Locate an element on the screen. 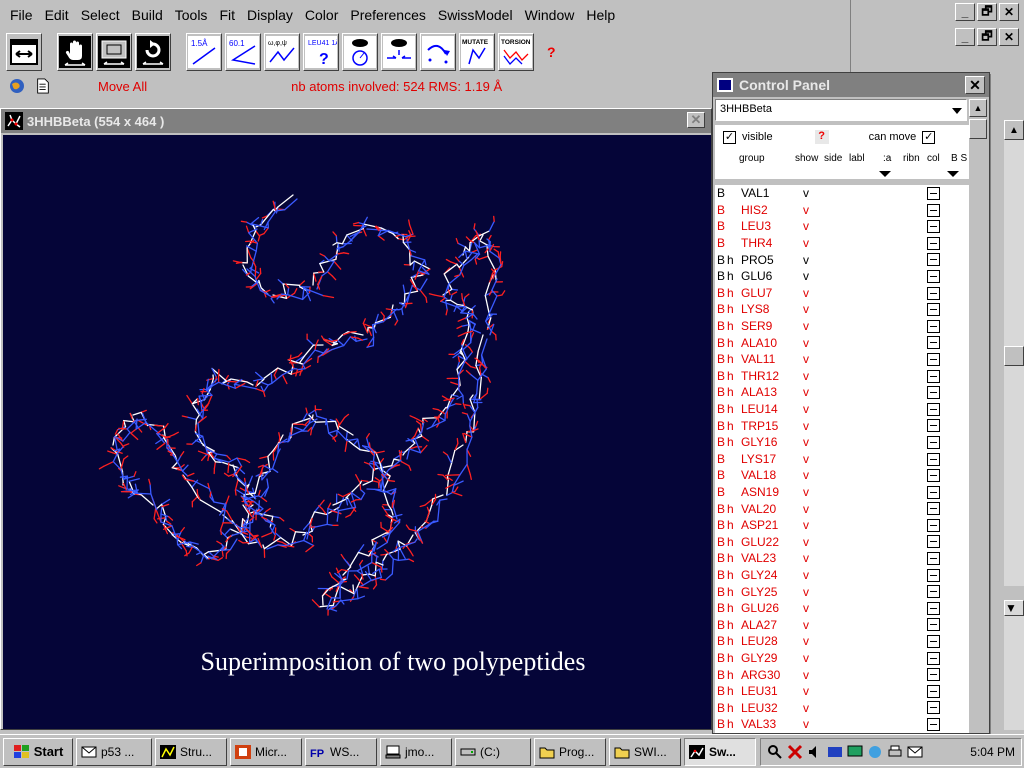 The image size is (1024, 768). cp-scroll-up-arrow: ▲ is located at coordinates (978, 108).